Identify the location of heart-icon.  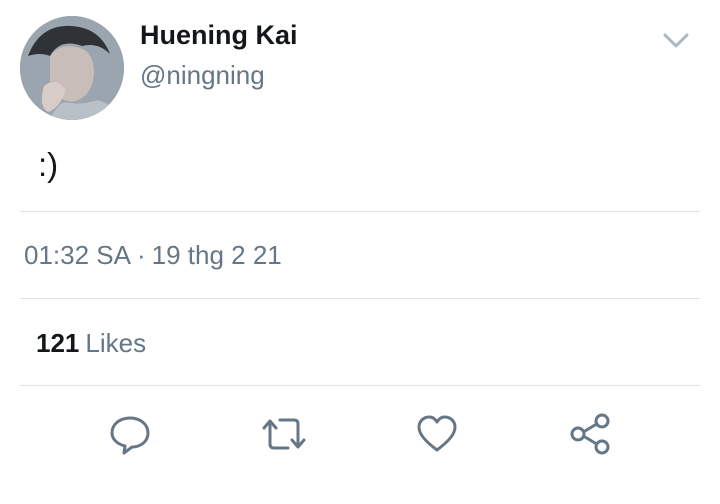
(437, 433).